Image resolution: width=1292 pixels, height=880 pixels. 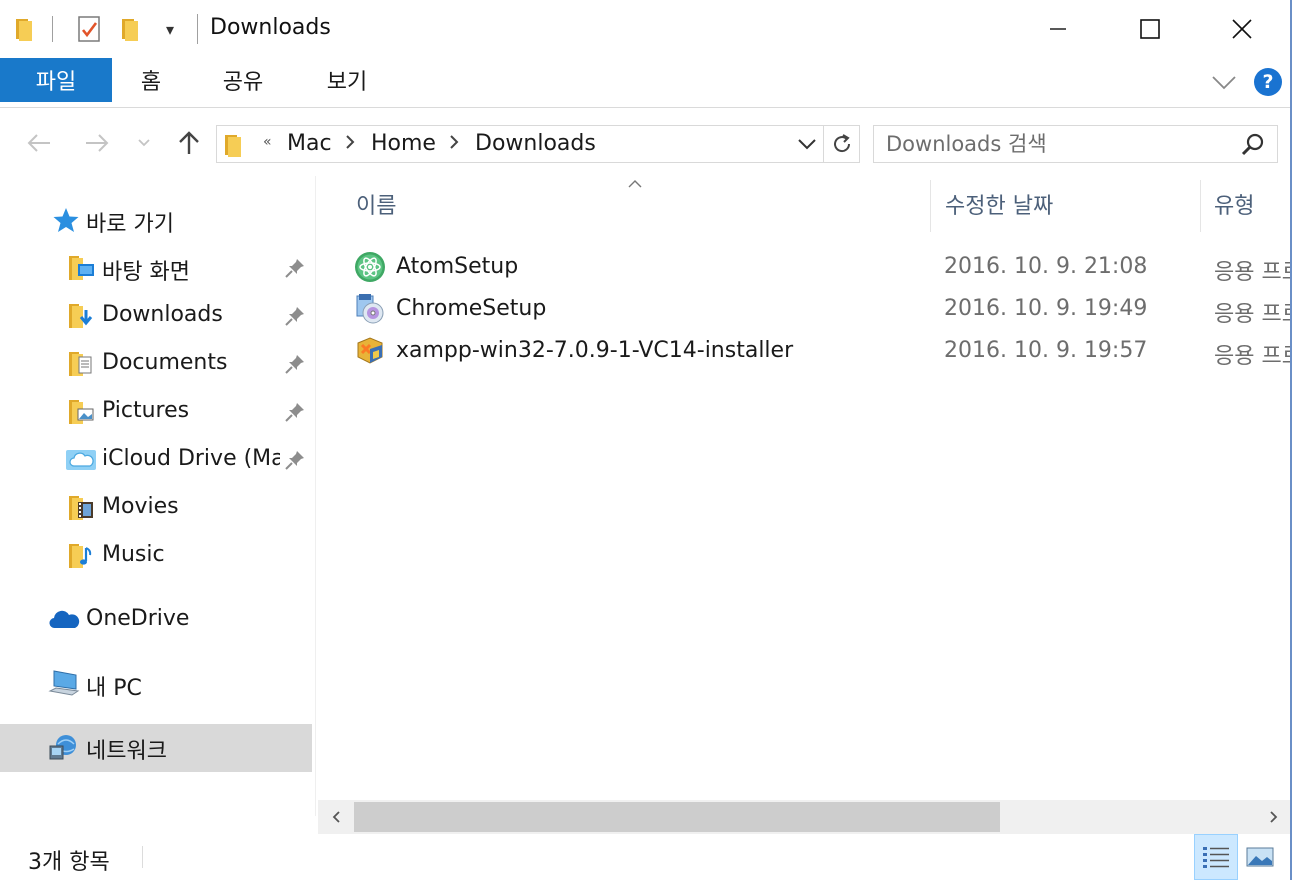 What do you see at coordinates (677, 817) in the screenshot?
I see `scrollbar-thumb` at bounding box center [677, 817].